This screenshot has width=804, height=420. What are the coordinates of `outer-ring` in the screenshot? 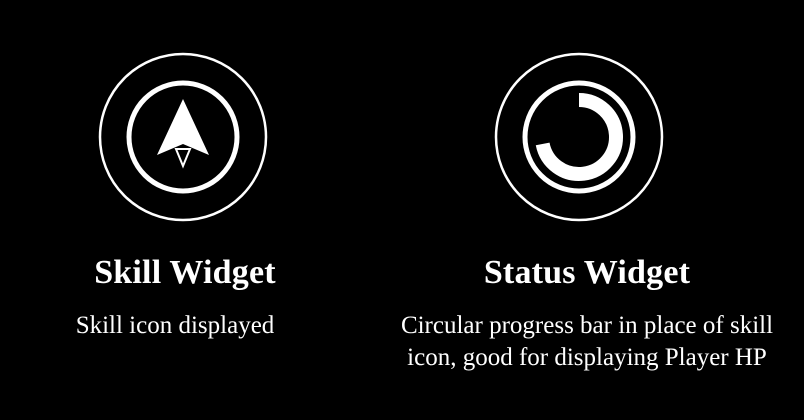 It's located at (579, 137).